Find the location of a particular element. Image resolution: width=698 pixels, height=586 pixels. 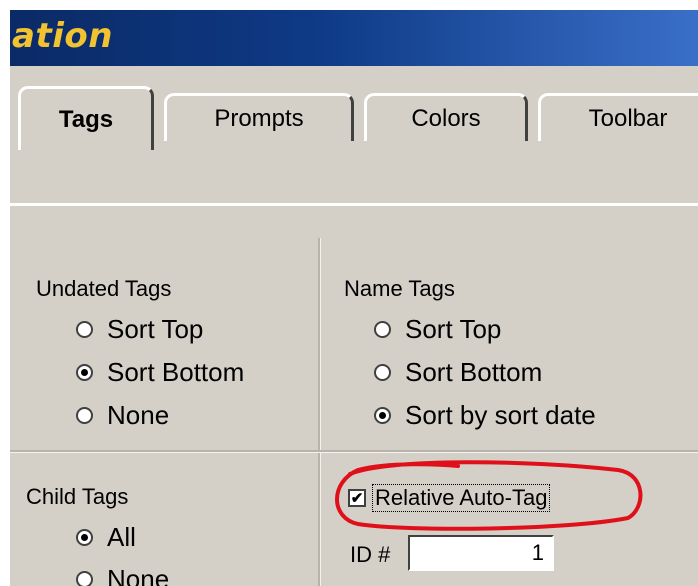

window-title: ation is located at coordinates (62, 36).